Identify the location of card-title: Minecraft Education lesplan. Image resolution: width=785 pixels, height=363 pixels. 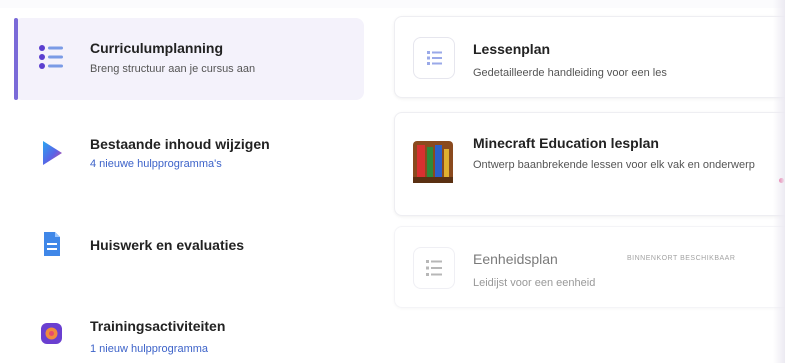
(566, 143).